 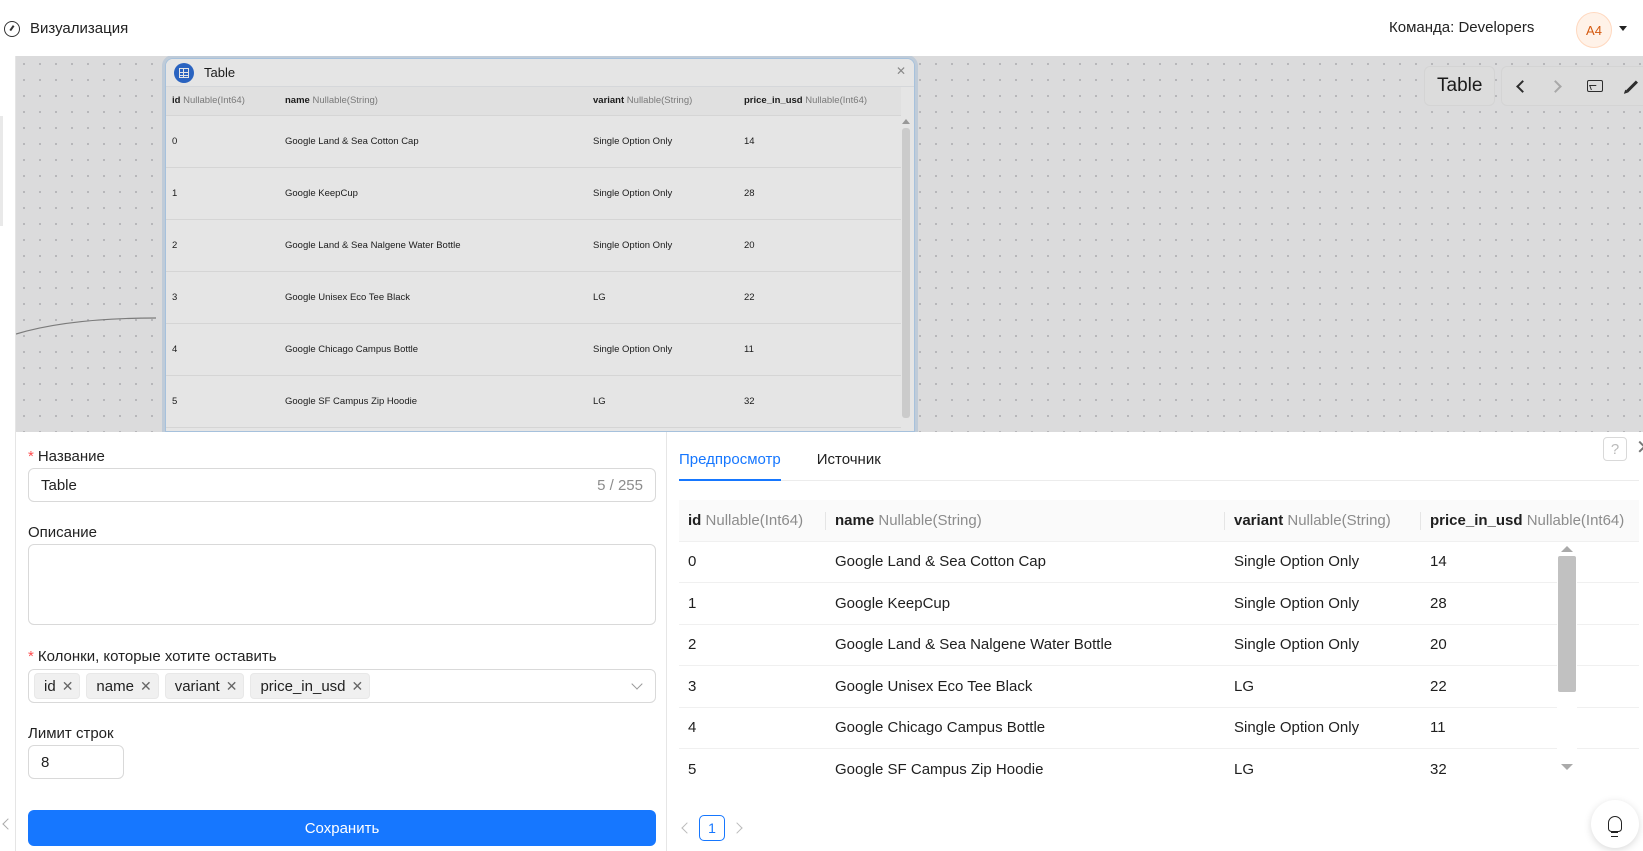 What do you see at coordinates (1025, 686) in the screenshot?
I see `table-cell: Google Unisex Eco Tee Black` at bounding box center [1025, 686].